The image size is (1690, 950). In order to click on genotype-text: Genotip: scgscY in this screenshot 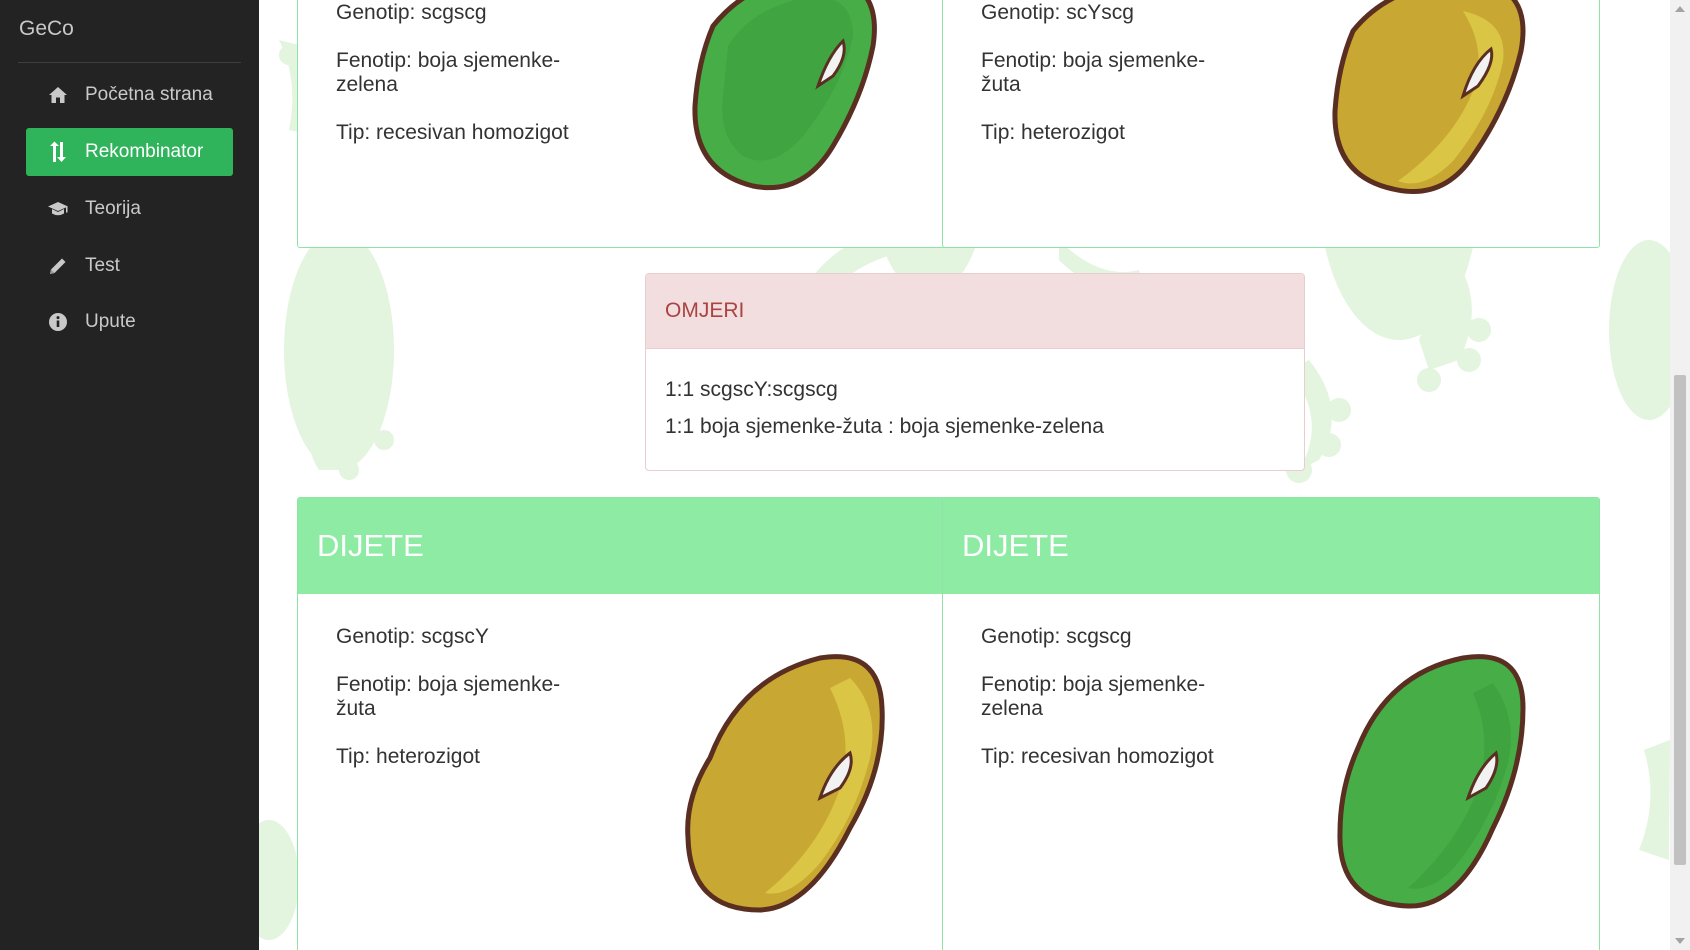, I will do `click(412, 636)`.